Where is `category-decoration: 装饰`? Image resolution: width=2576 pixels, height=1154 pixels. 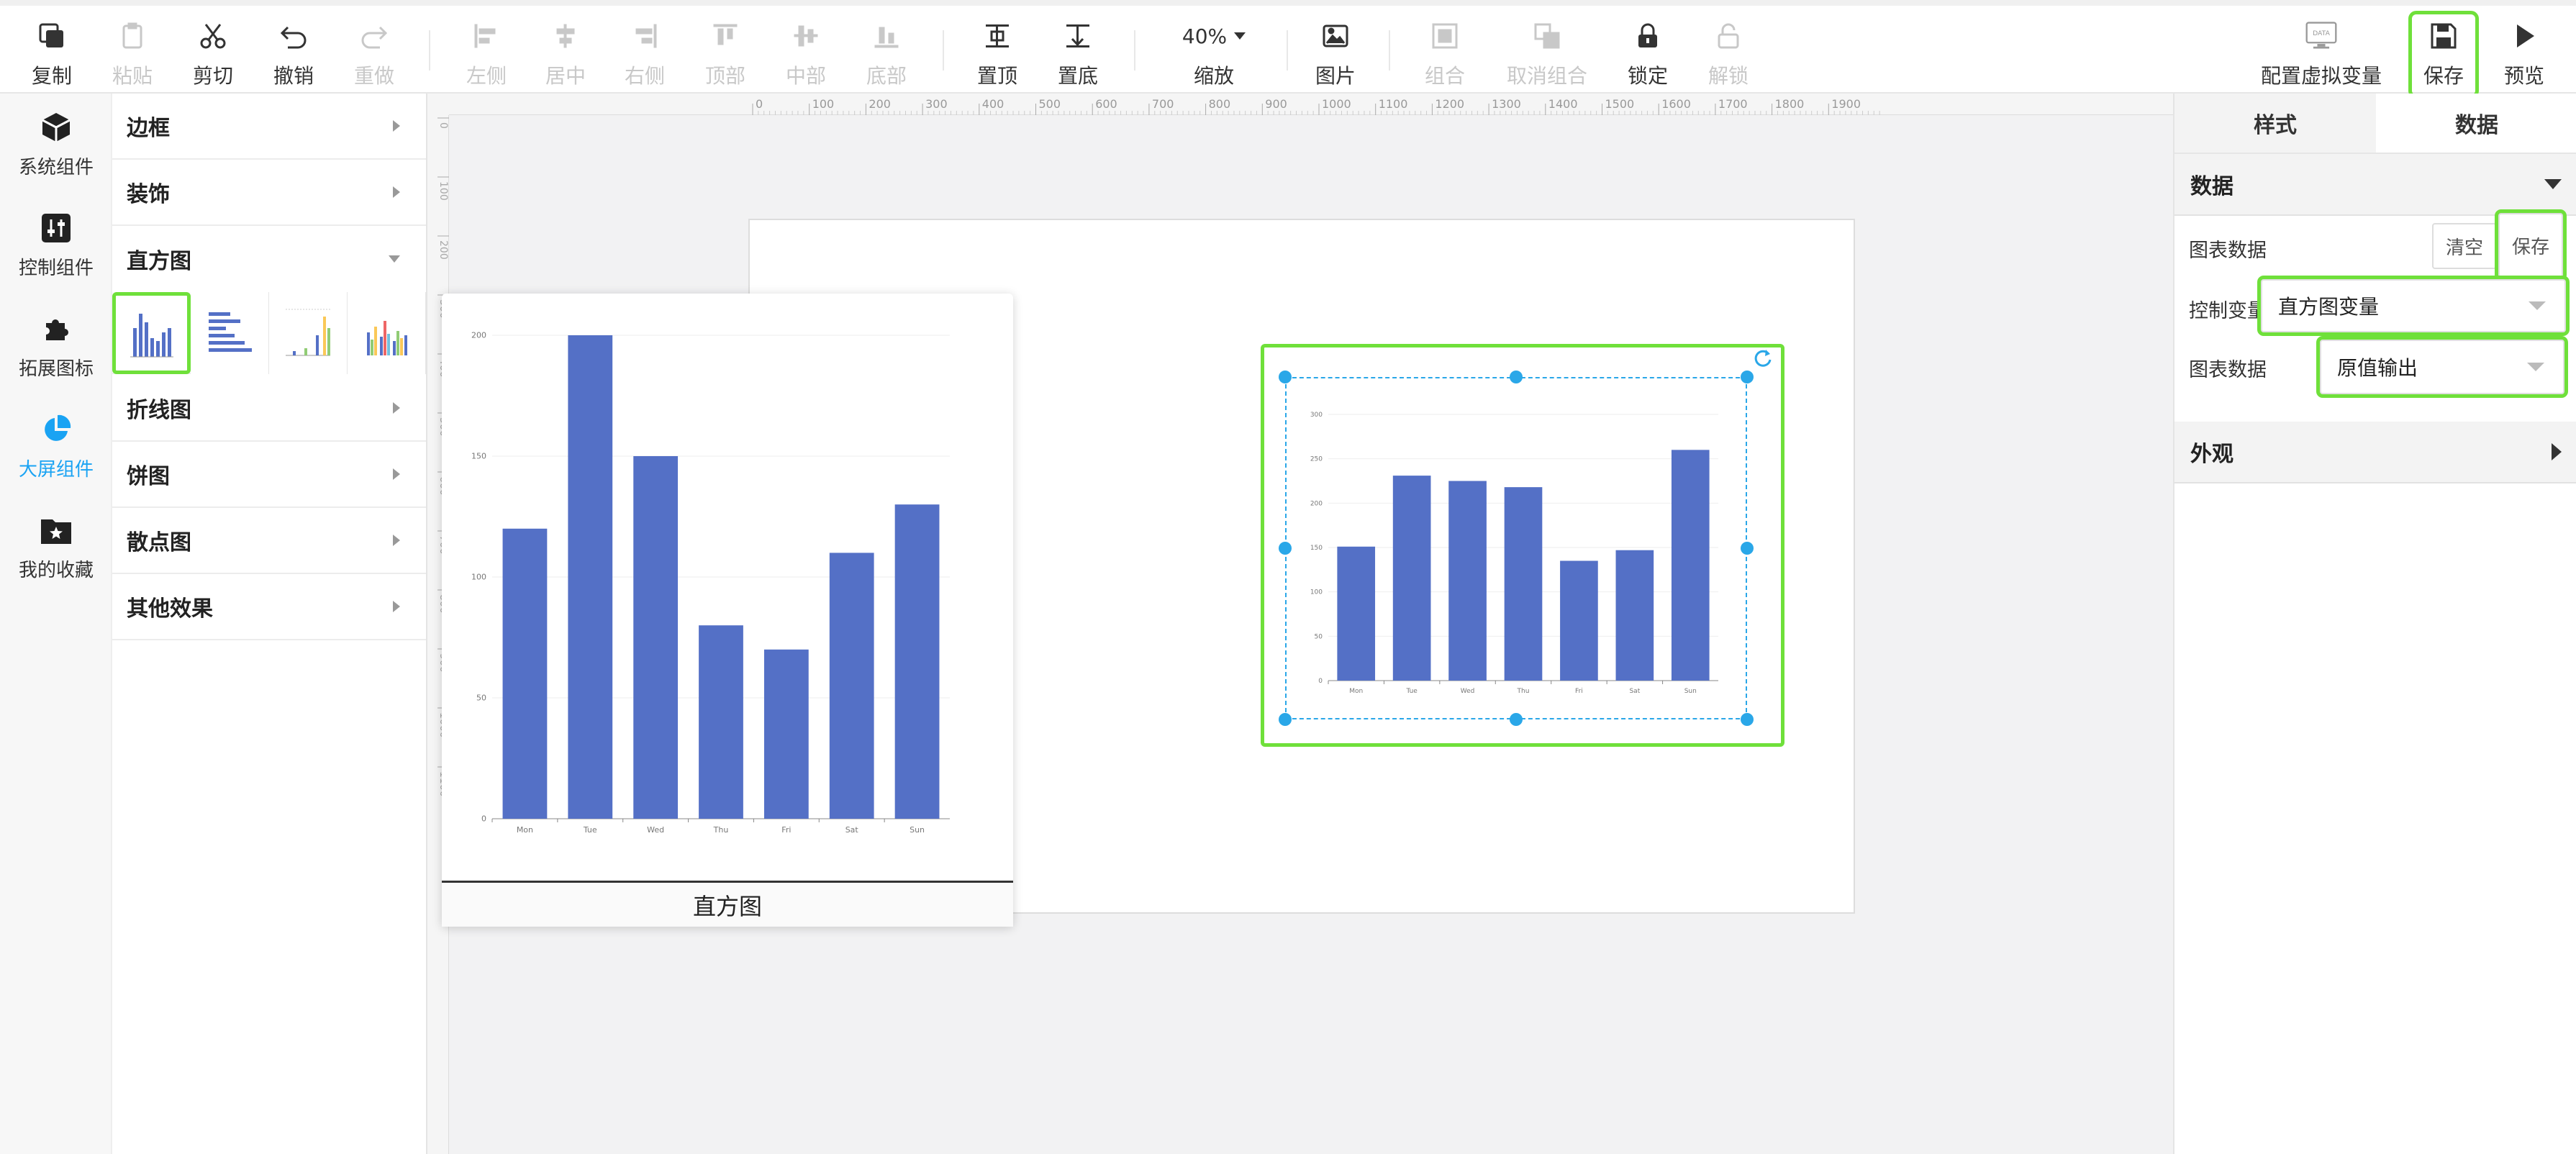 category-decoration: 装饰 is located at coordinates (269, 193).